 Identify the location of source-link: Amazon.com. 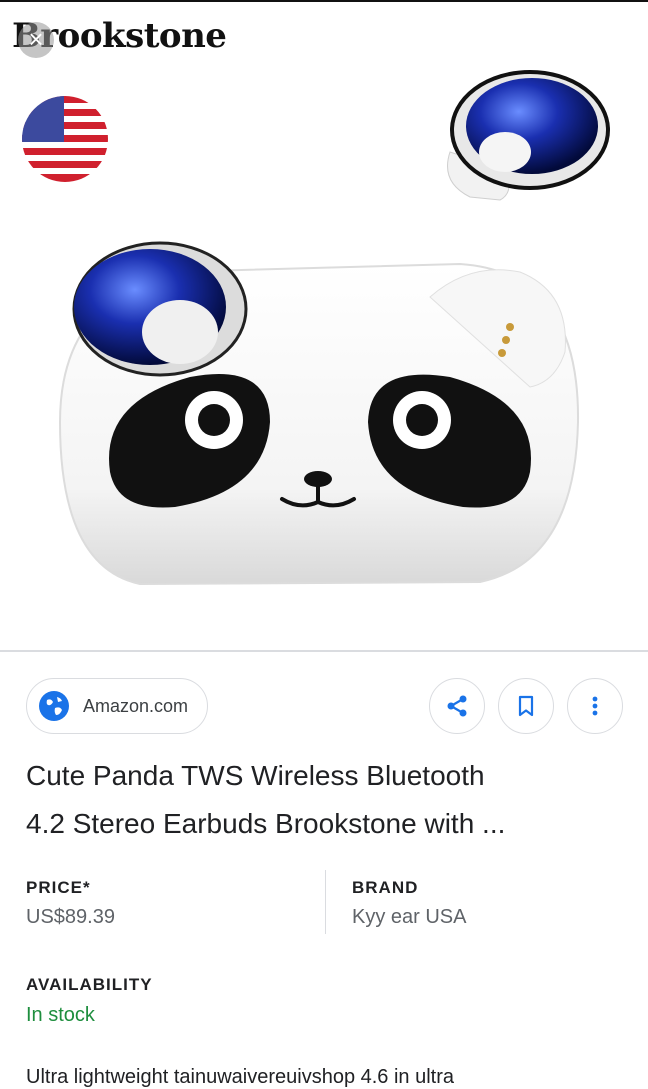
(117, 706).